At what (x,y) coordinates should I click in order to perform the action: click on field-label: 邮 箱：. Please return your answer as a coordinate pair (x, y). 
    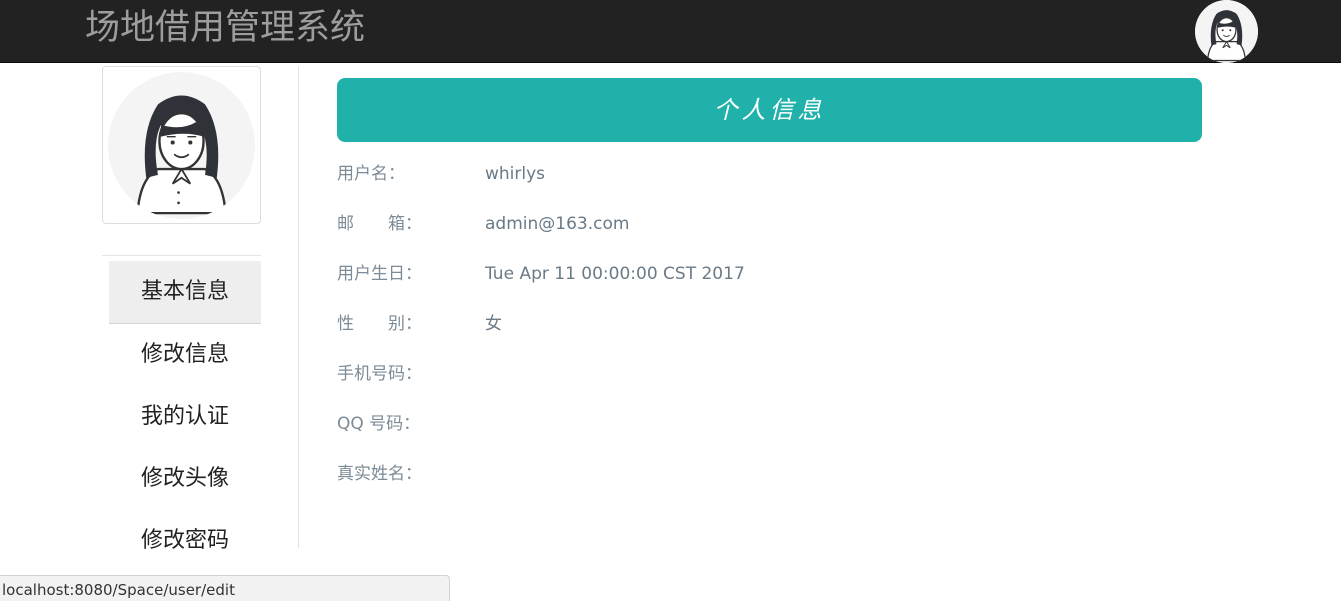
    Looking at the image, I should click on (379, 224).